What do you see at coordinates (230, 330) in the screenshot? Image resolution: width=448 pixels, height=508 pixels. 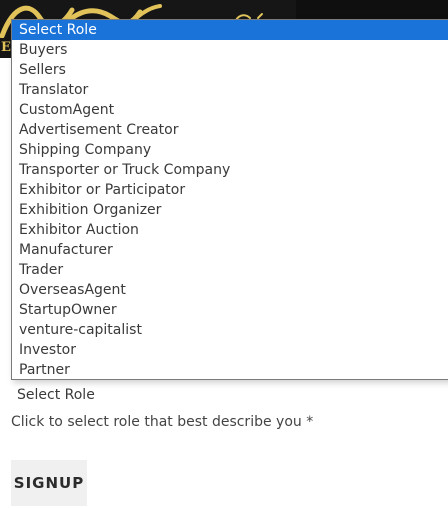 I see `role-option: venture-capitalist` at bounding box center [230, 330].